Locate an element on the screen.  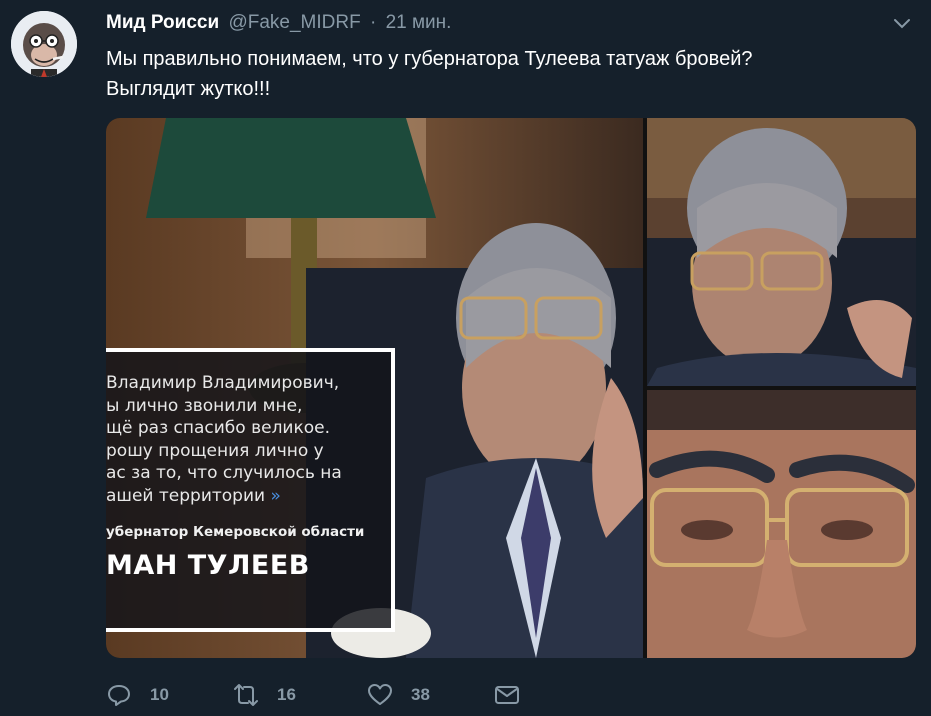
heart-icon is located at coordinates (380, 694).